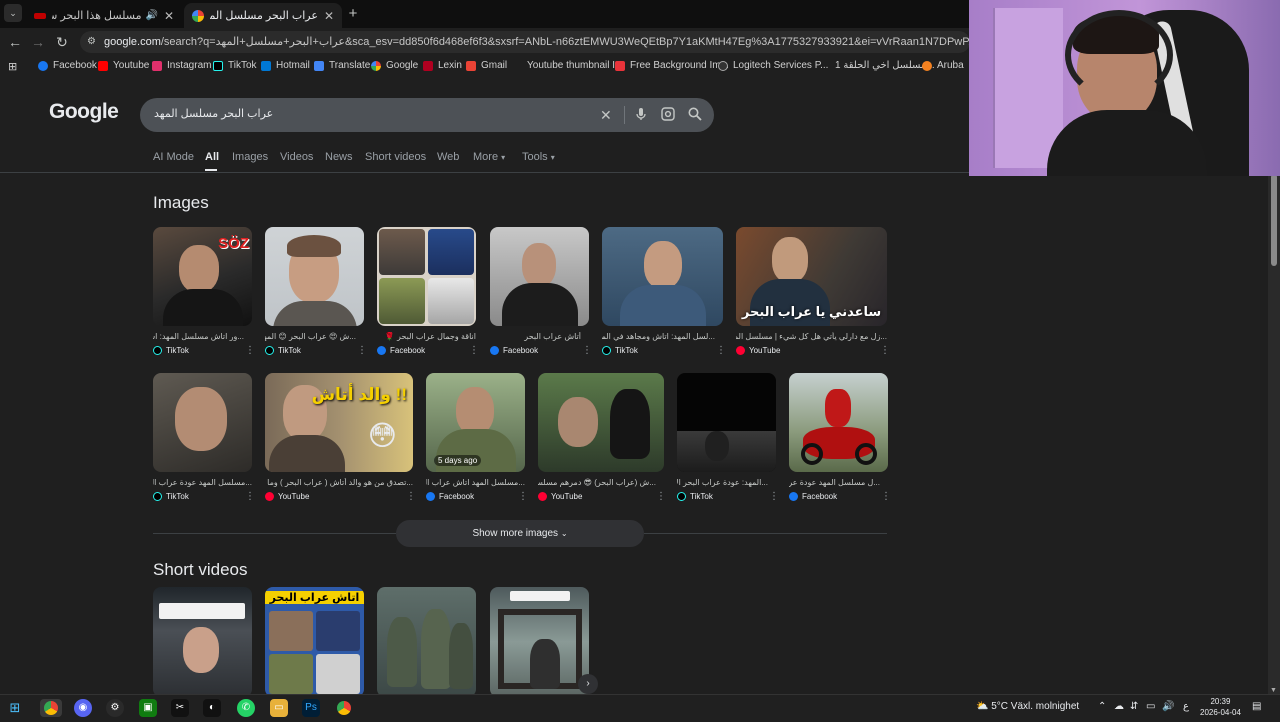  What do you see at coordinates (1186, 706) in the screenshot?
I see `language-indicator: ع` at bounding box center [1186, 706].